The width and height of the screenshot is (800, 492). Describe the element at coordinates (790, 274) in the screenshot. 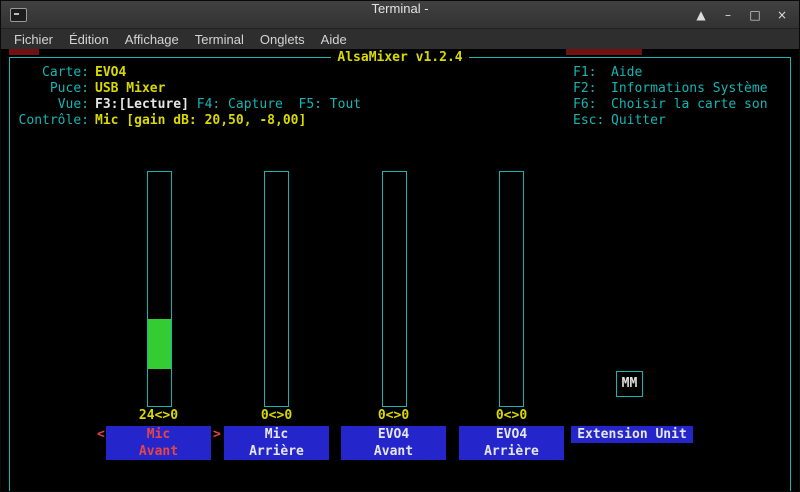

I see `mixer-border-right` at that location.